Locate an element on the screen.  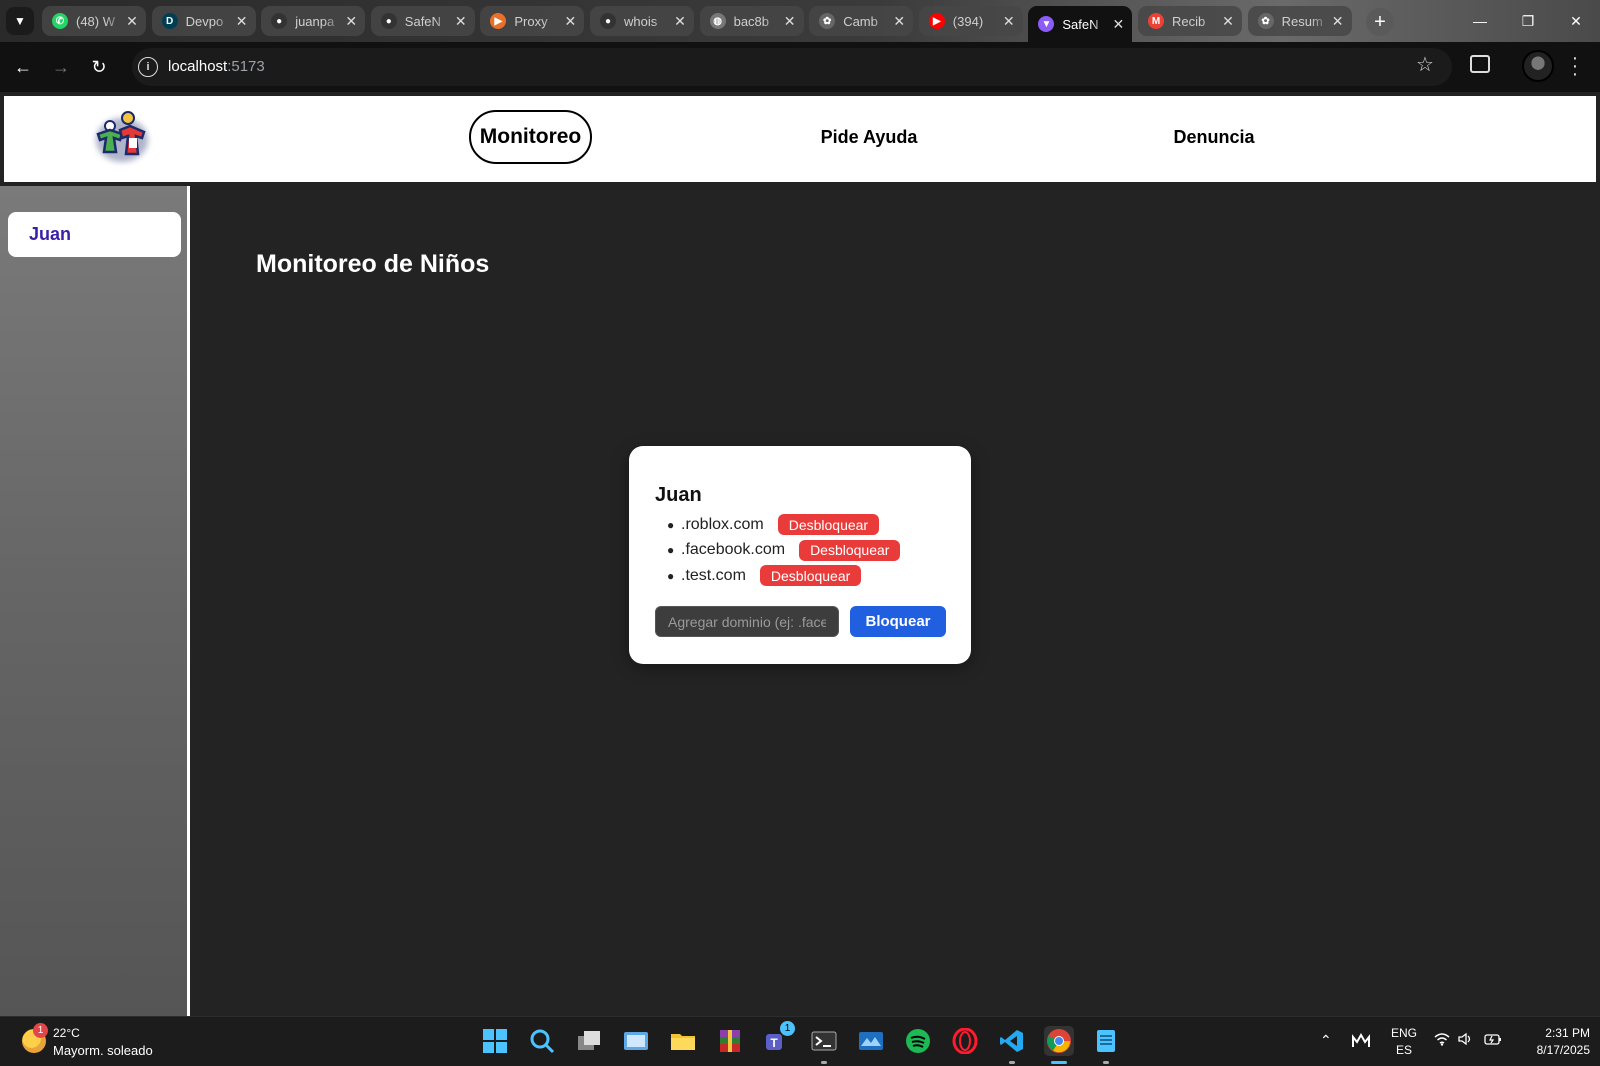
browser-toolbar: ← → ↻ i localhost:5173 is located at coordinates (800, 67).